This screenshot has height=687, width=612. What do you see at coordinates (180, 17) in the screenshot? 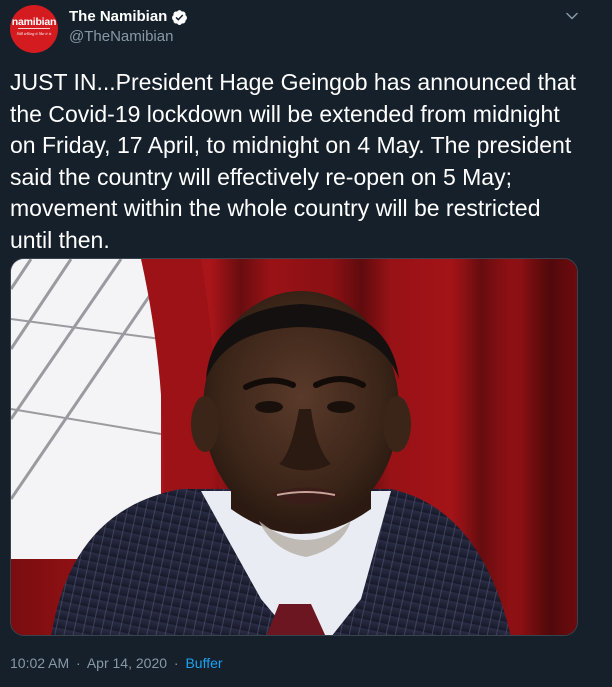
I see `verified-badge-icon` at bounding box center [180, 17].